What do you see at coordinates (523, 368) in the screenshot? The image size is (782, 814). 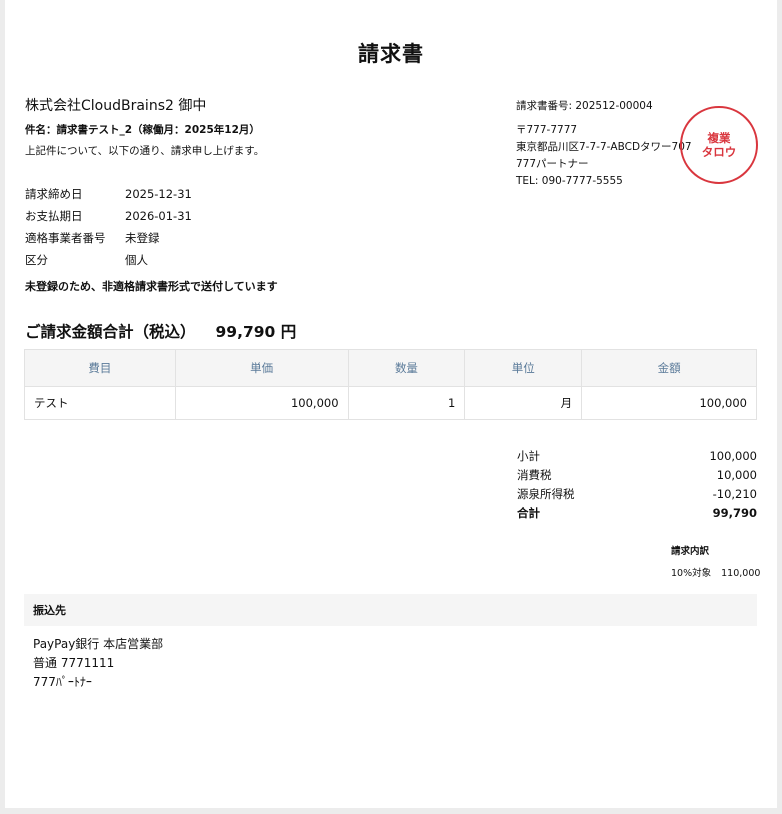 I see `column-header: 単位` at bounding box center [523, 368].